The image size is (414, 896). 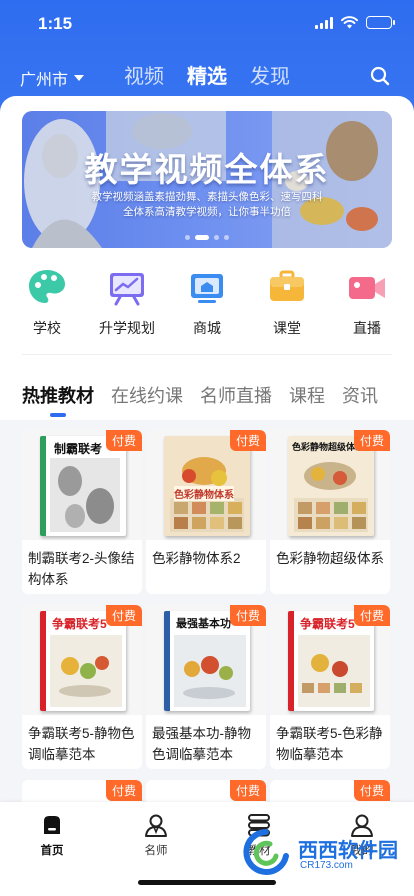 What do you see at coordinates (270, 74) in the screenshot?
I see `tab-discover: 发现` at bounding box center [270, 74].